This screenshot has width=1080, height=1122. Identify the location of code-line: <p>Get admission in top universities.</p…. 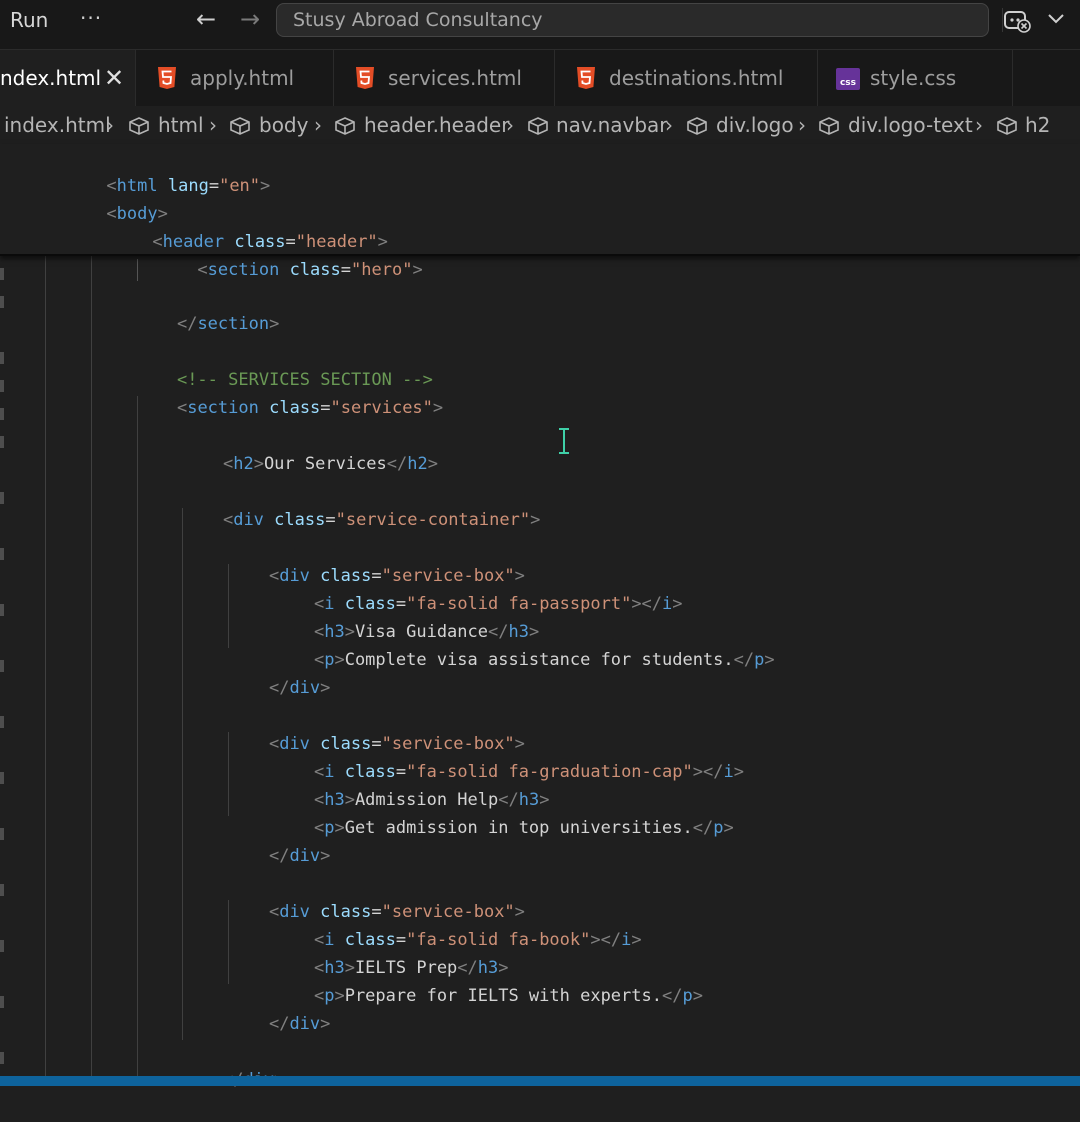
(523, 828).